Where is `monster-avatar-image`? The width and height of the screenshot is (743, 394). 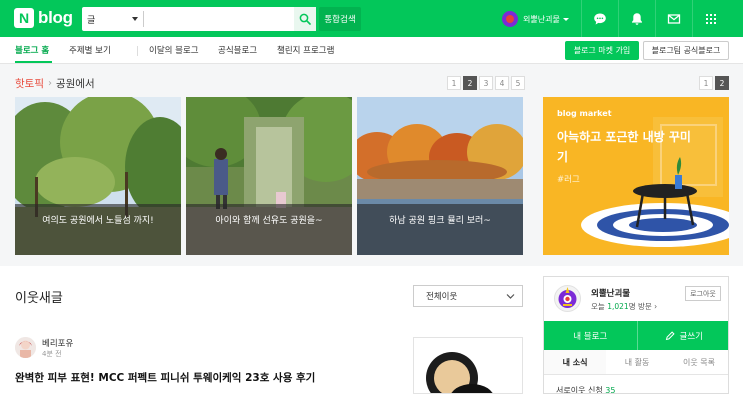
monster-avatar-image is located at coordinates (567, 297).